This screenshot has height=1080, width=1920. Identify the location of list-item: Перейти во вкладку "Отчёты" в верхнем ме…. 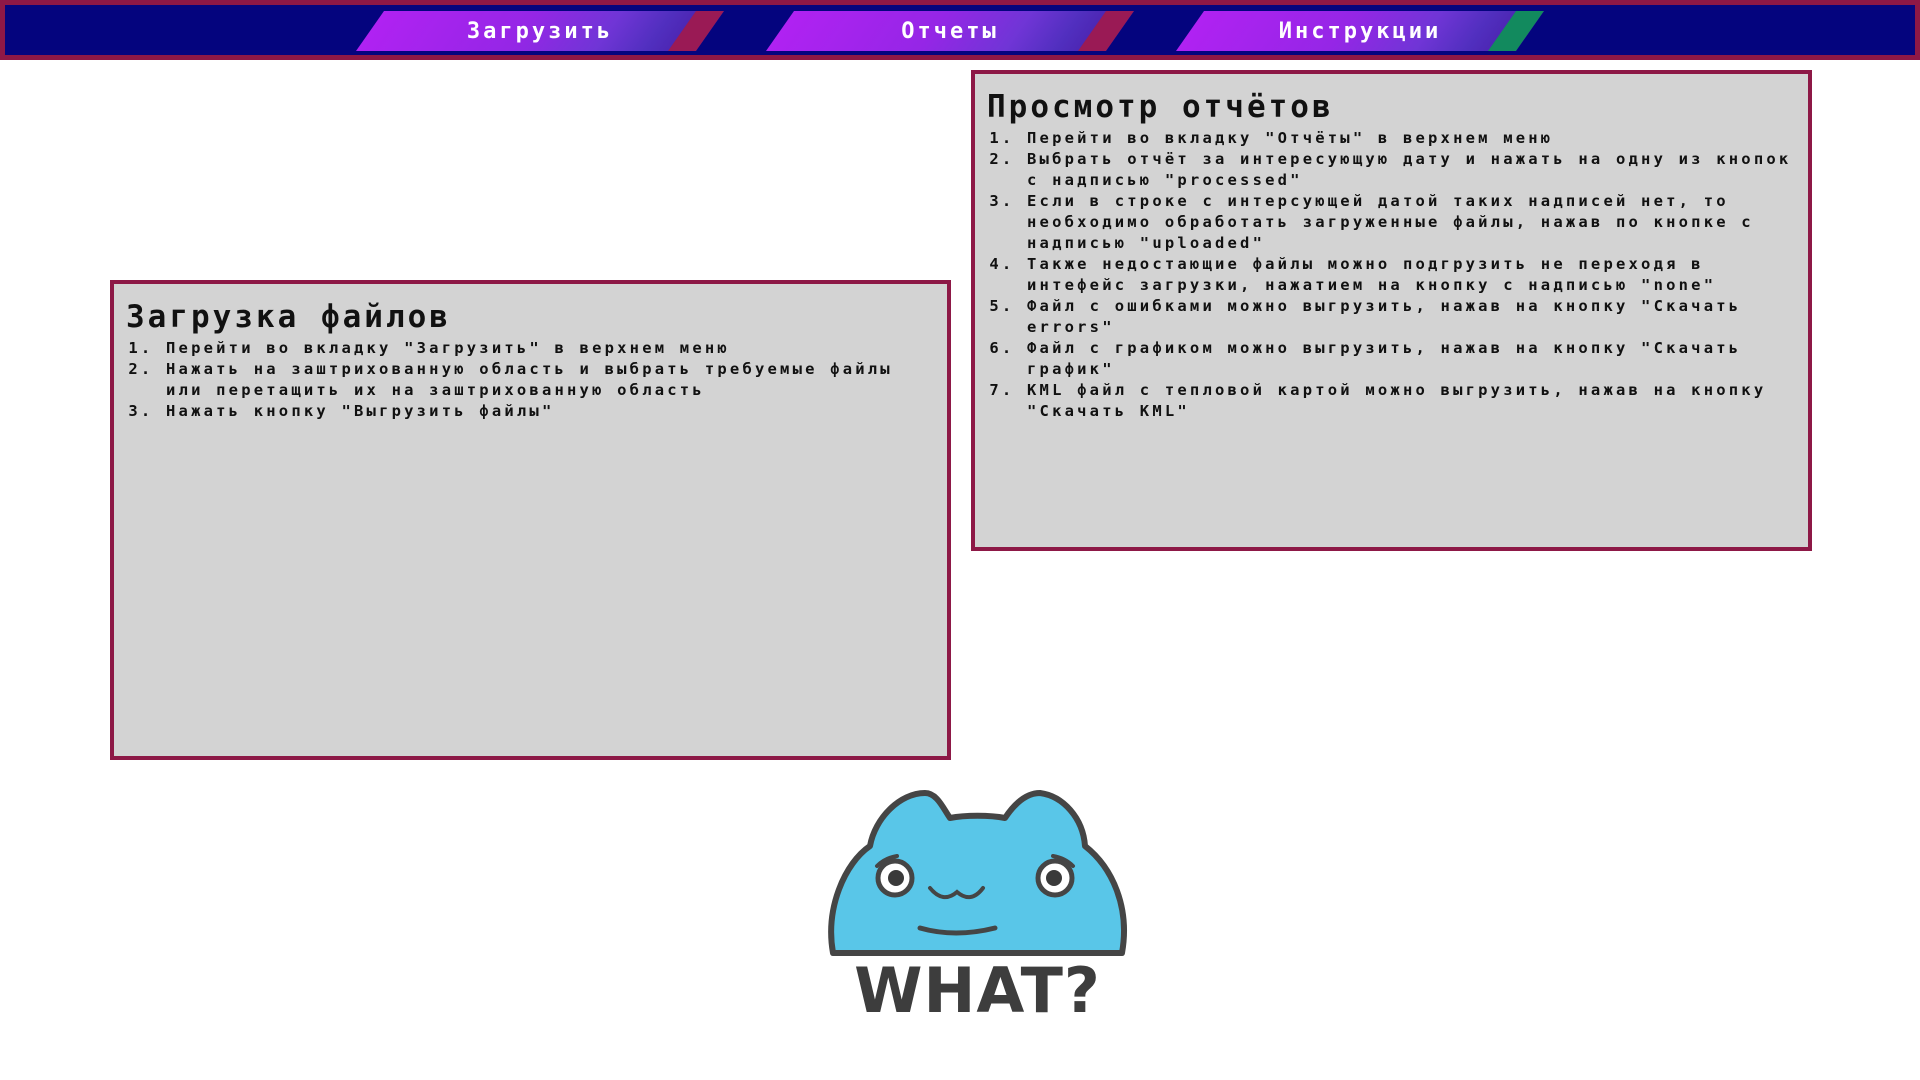
(1411, 138).